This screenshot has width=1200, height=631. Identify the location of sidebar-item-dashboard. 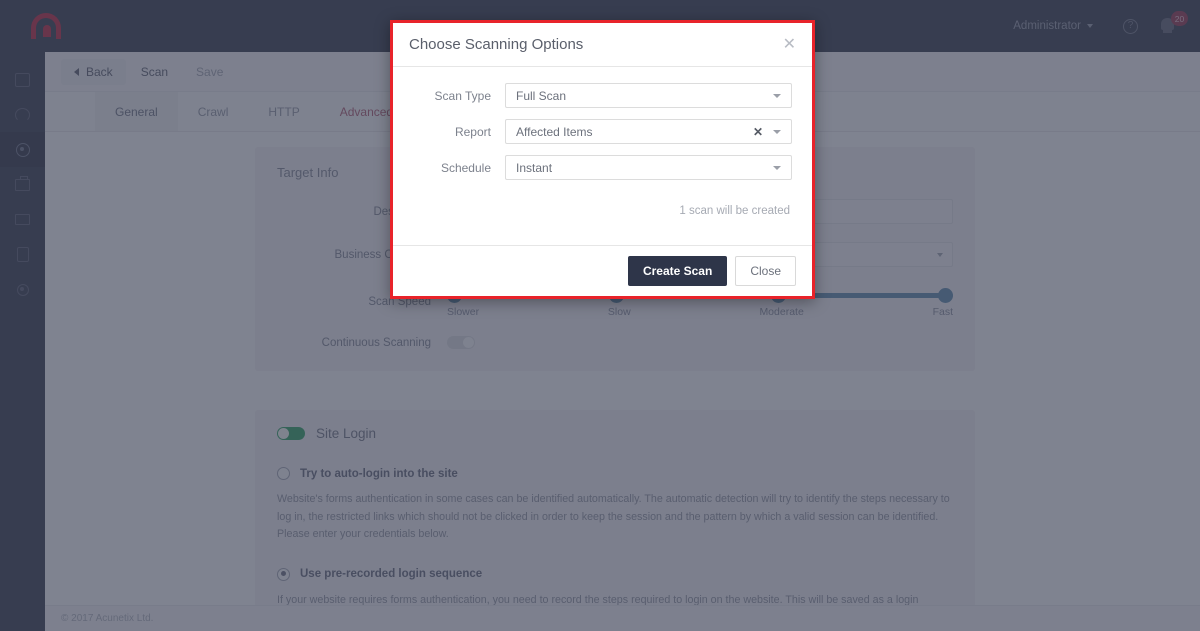
(22, 79).